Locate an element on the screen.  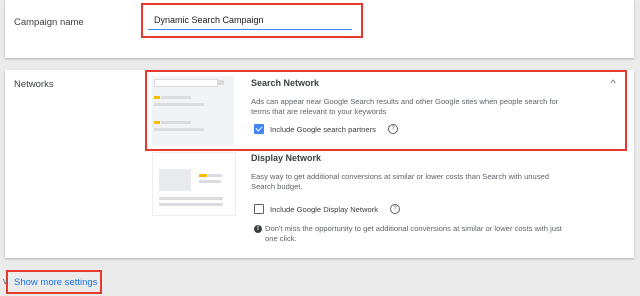
search-network-description-2: terms that are relevant to your keywords is located at coordinates (319, 111).